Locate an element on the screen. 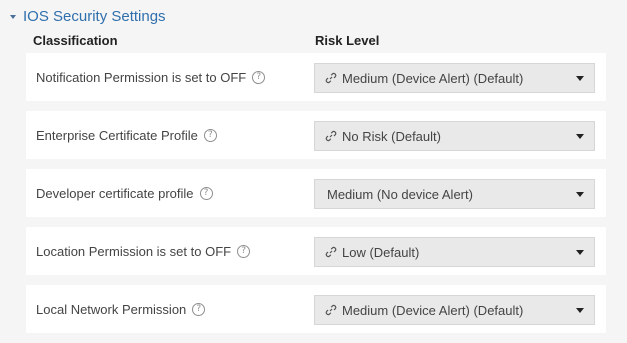  risk-level-value: Medium (No device Alert) is located at coordinates (400, 194).